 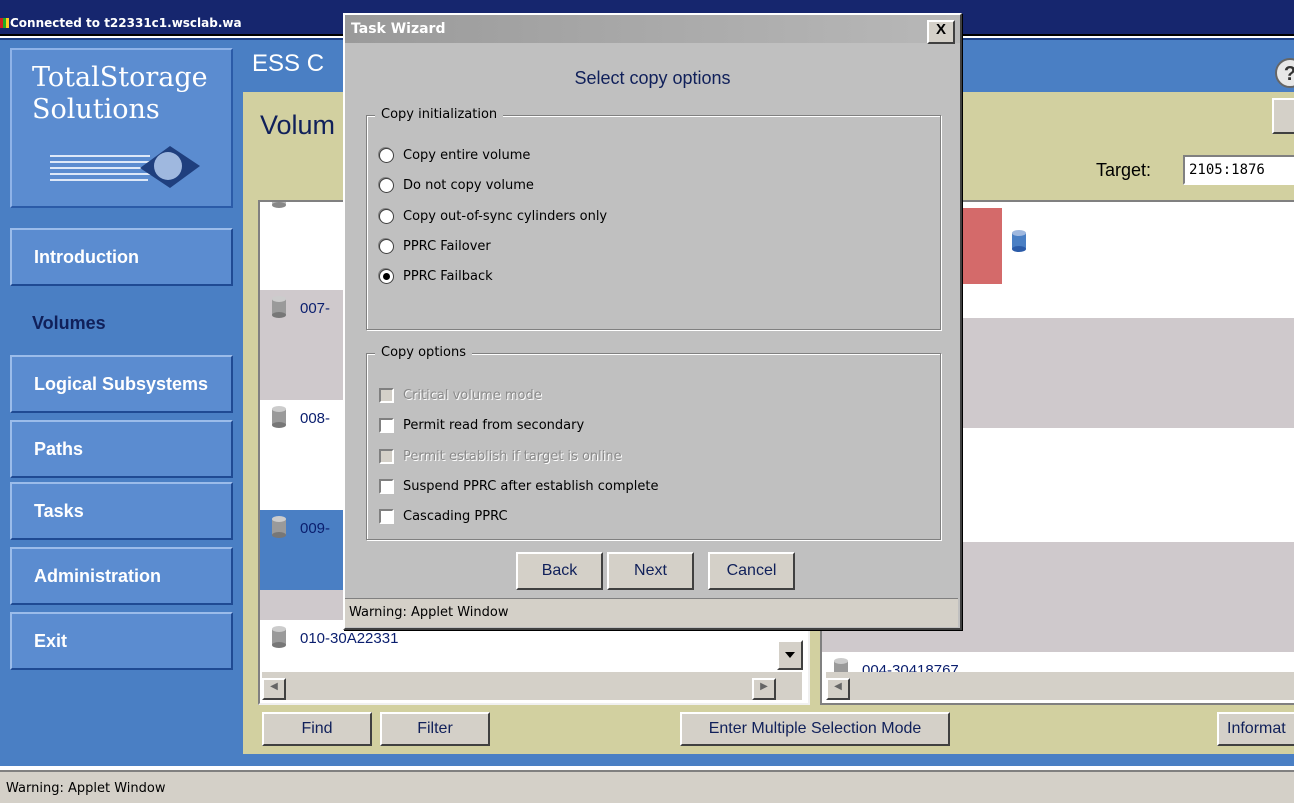 What do you see at coordinates (650, 571) in the screenshot?
I see `next-button: Next` at bounding box center [650, 571].